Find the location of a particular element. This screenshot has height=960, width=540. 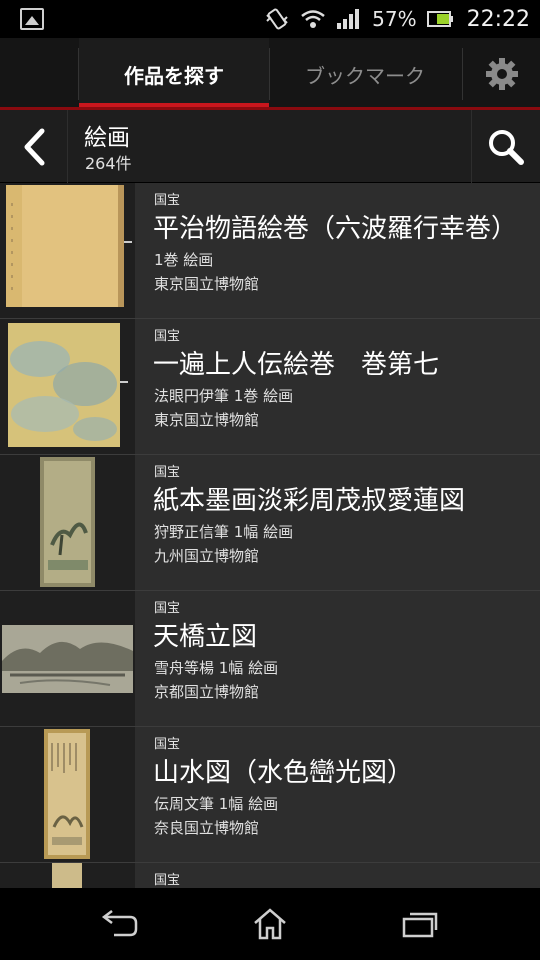

tab-label: ブックマーク is located at coordinates (365, 75).